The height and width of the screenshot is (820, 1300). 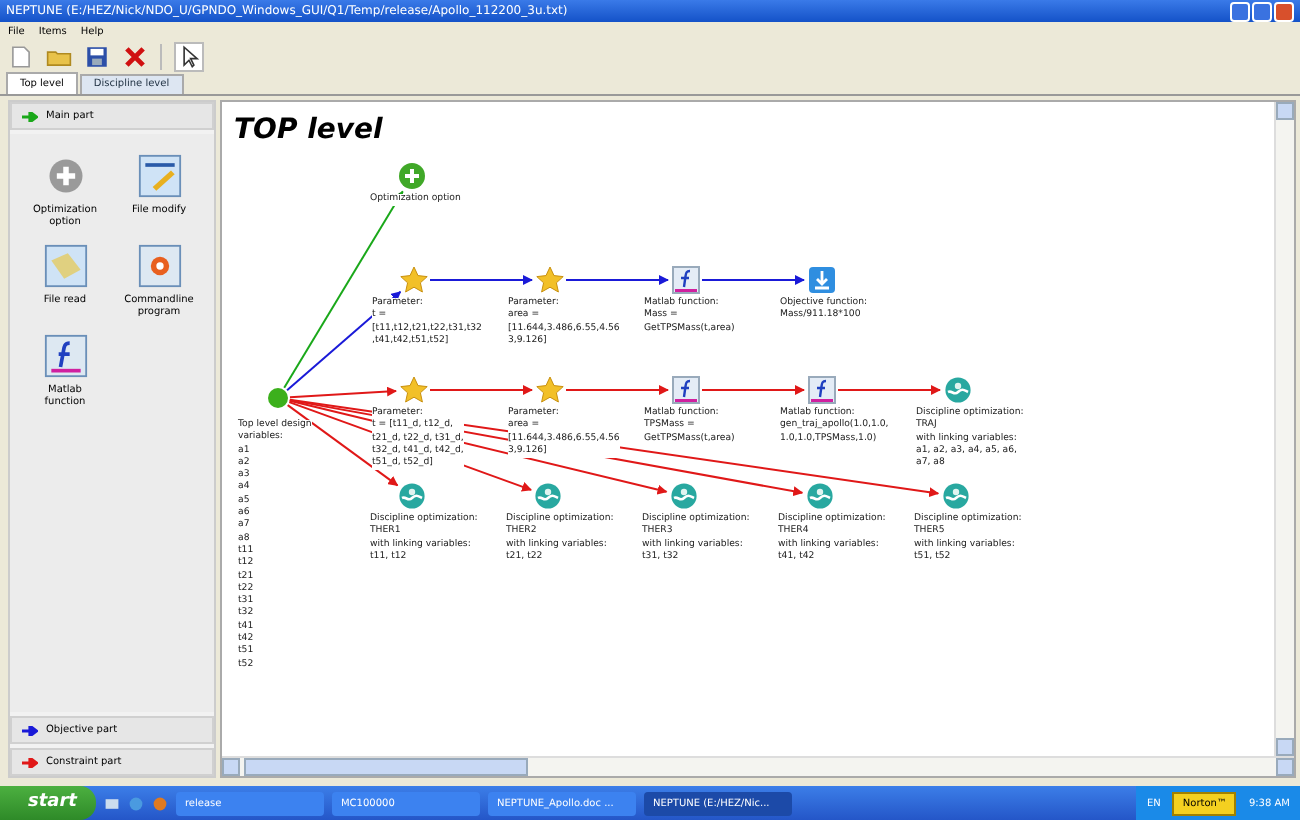 I want to click on delete-icon, so click(x=135, y=57).